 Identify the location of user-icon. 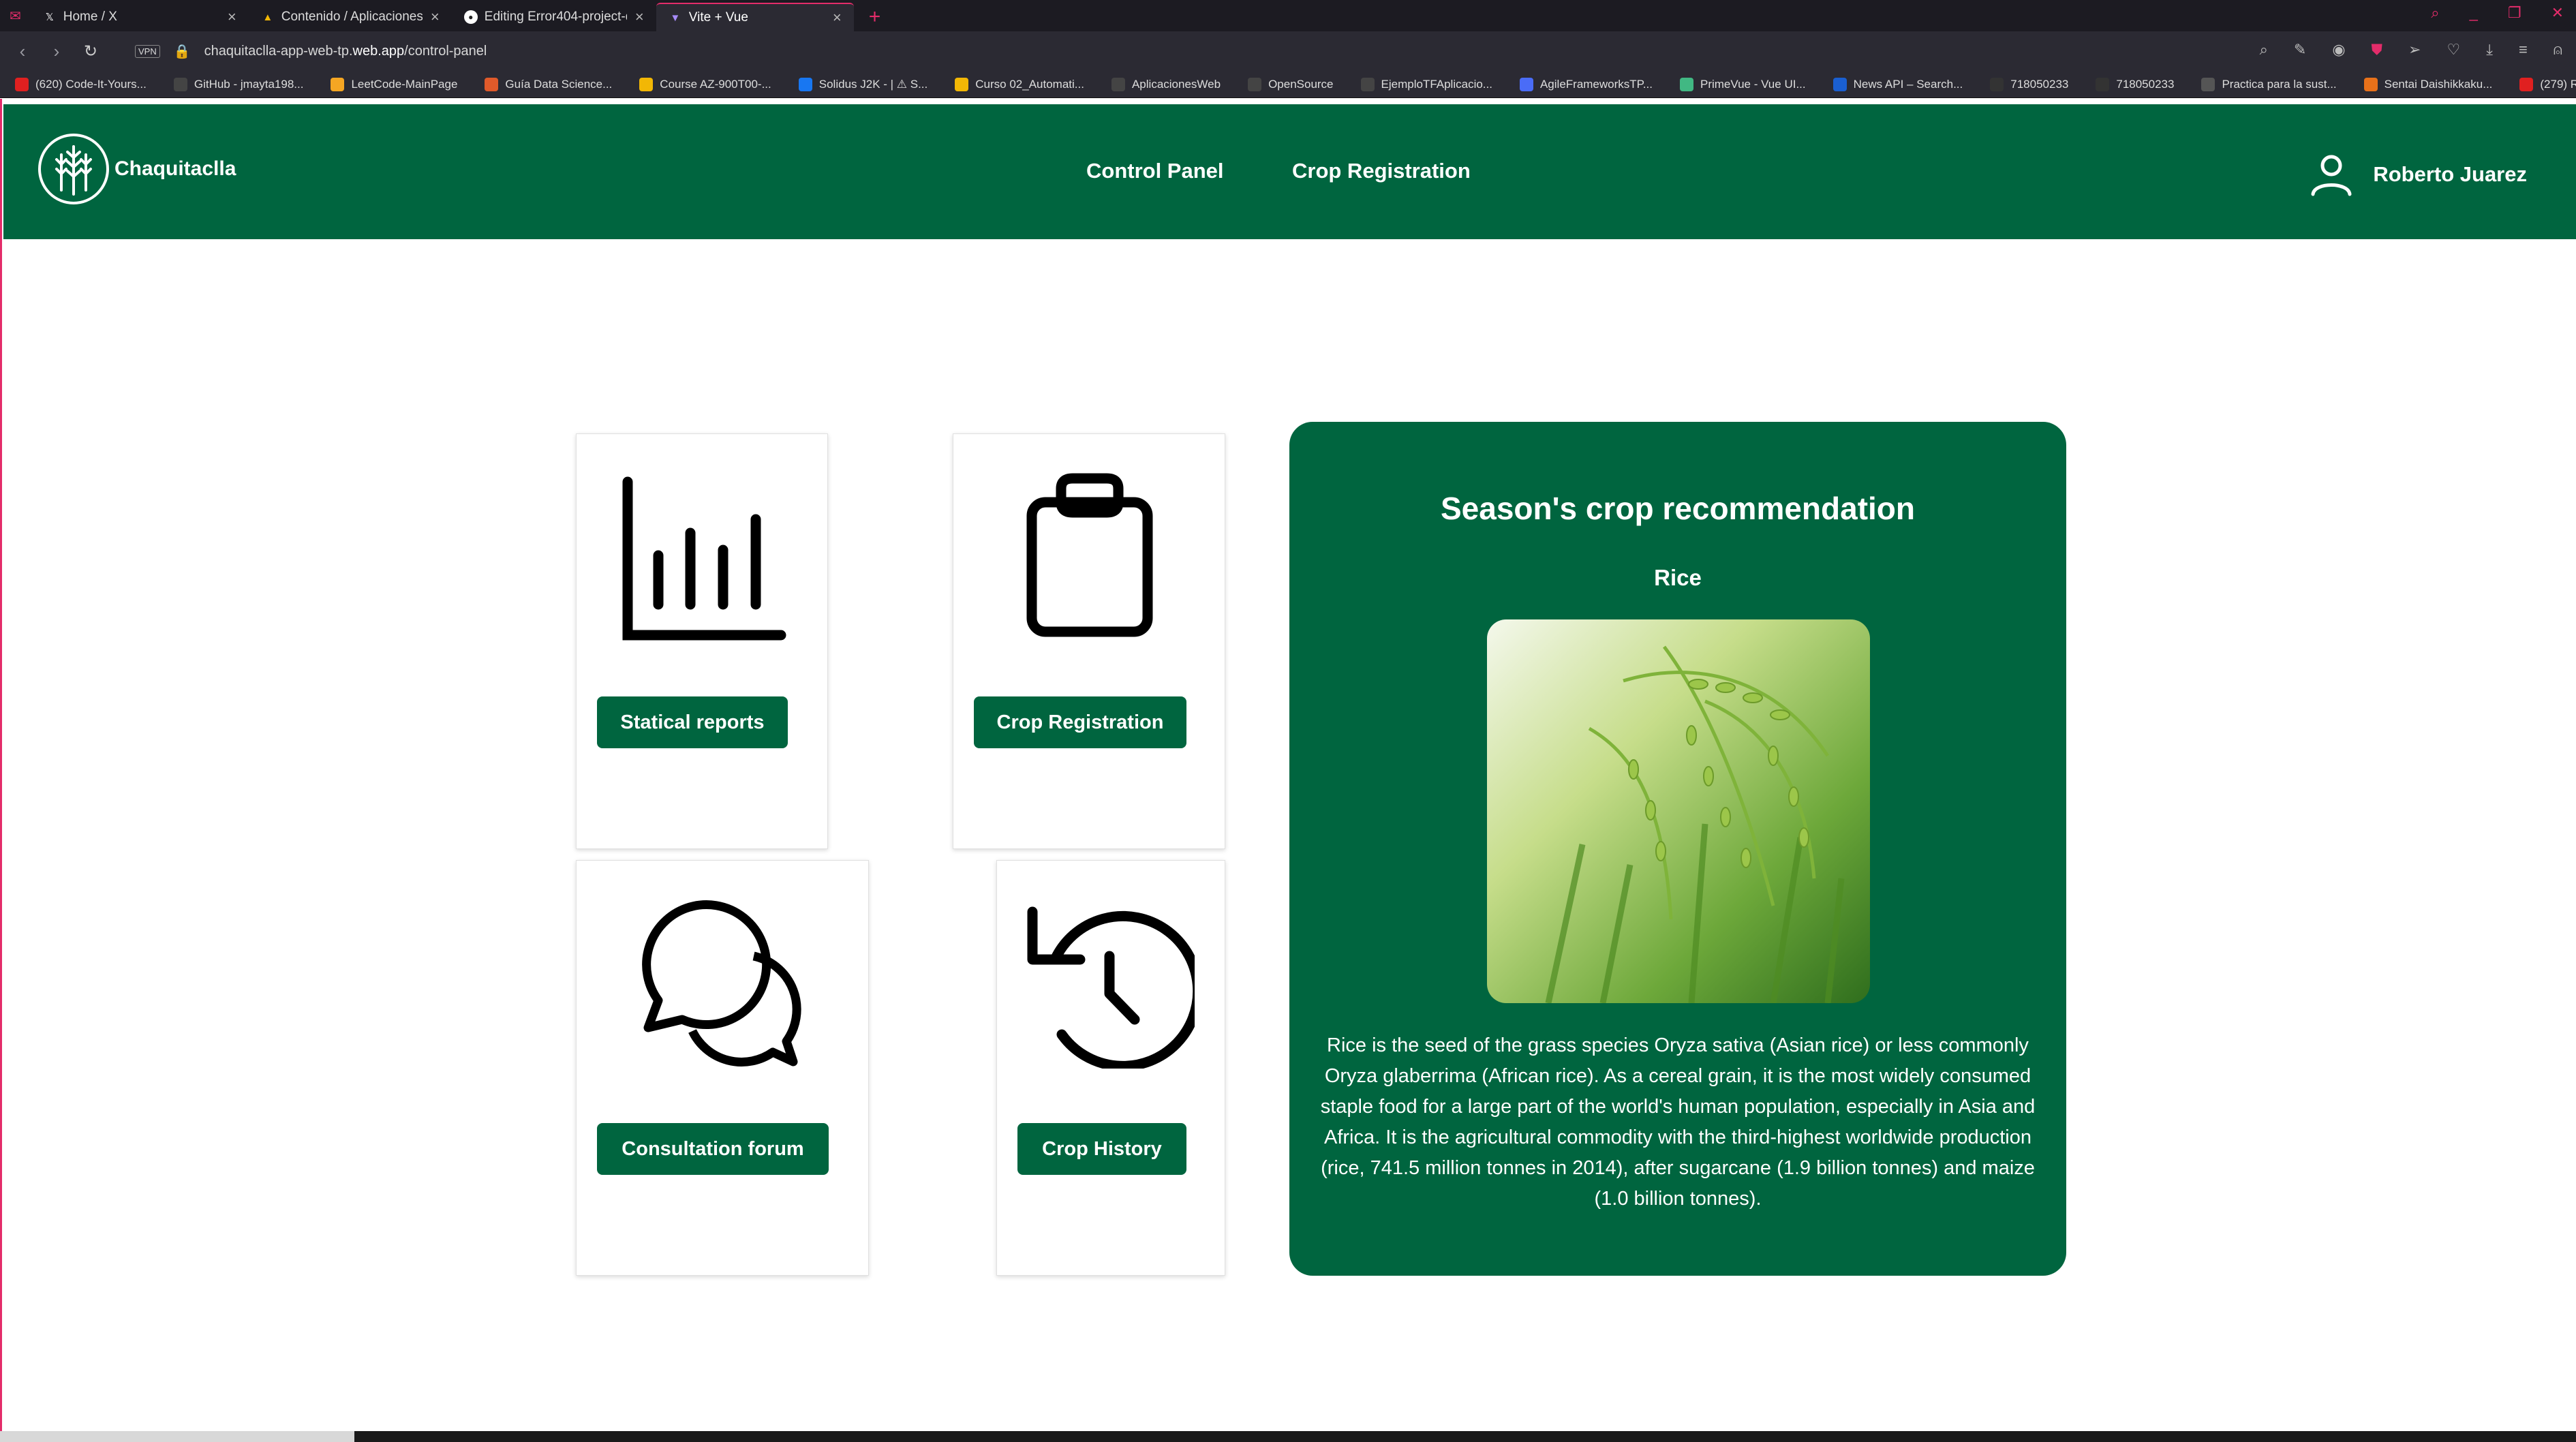
(2331, 175).